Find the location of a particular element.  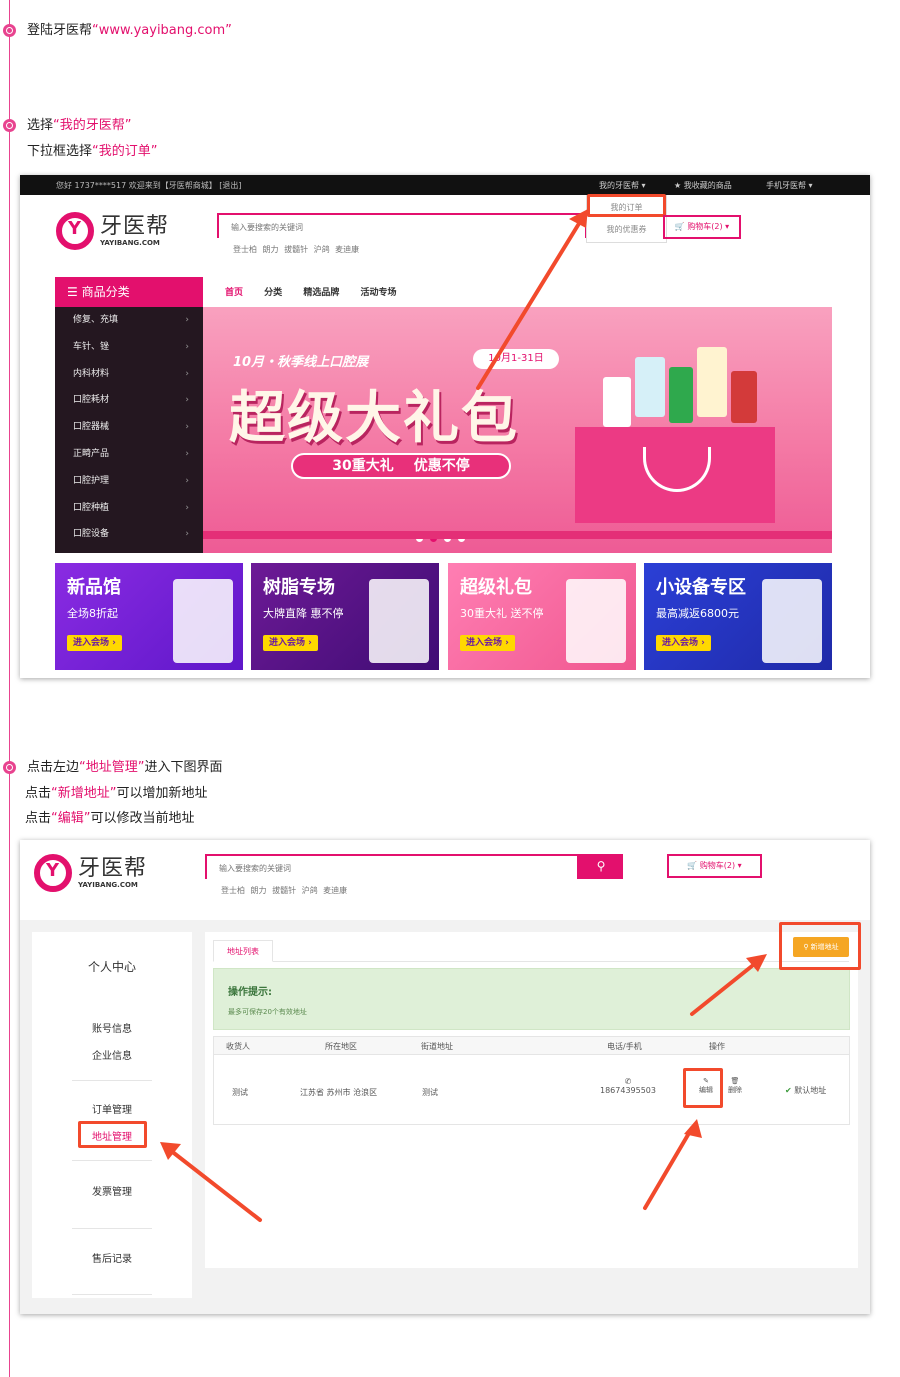

logo-name: 牙医帮 is located at coordinates (135, 226).